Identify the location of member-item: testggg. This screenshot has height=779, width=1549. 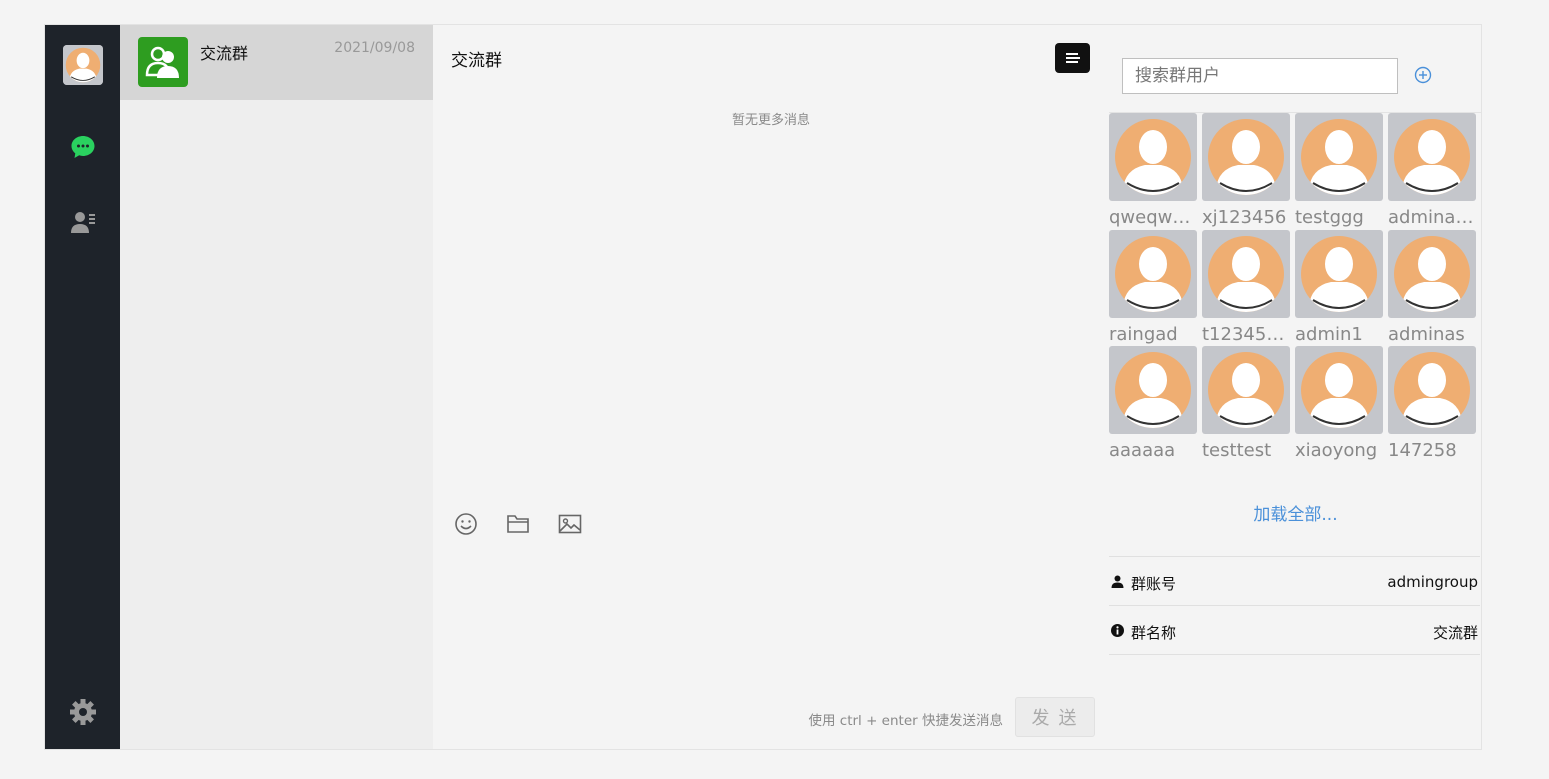
(1339, 171).